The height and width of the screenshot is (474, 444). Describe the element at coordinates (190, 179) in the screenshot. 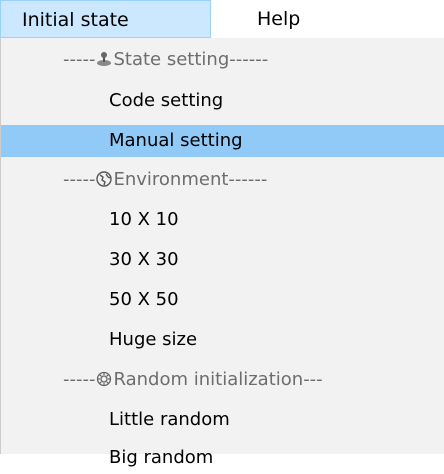

I see `environment-label: Environment------` at that location.